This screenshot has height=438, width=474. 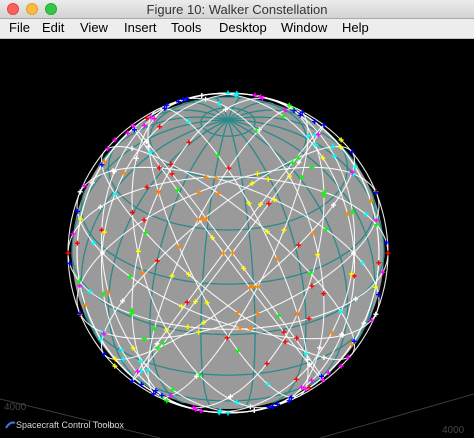 What do you see at coordinates (304, 27) in the screenshot?
I see `menu-window: Window` at bounding box center [304, 27].